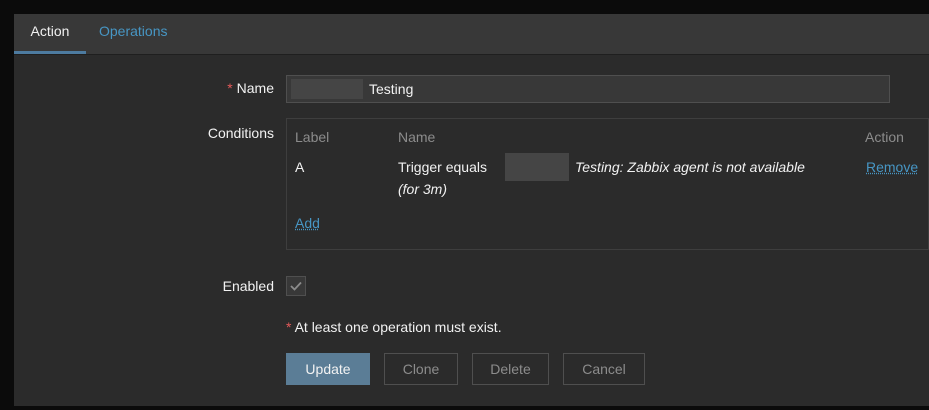 The width and height of the screenshot is (929, 410). What do you see at coordinates (394, 327) in the screenshot?
I see `operation-required-note: * At least one operation must exist.` at bounding box center [394, 327].